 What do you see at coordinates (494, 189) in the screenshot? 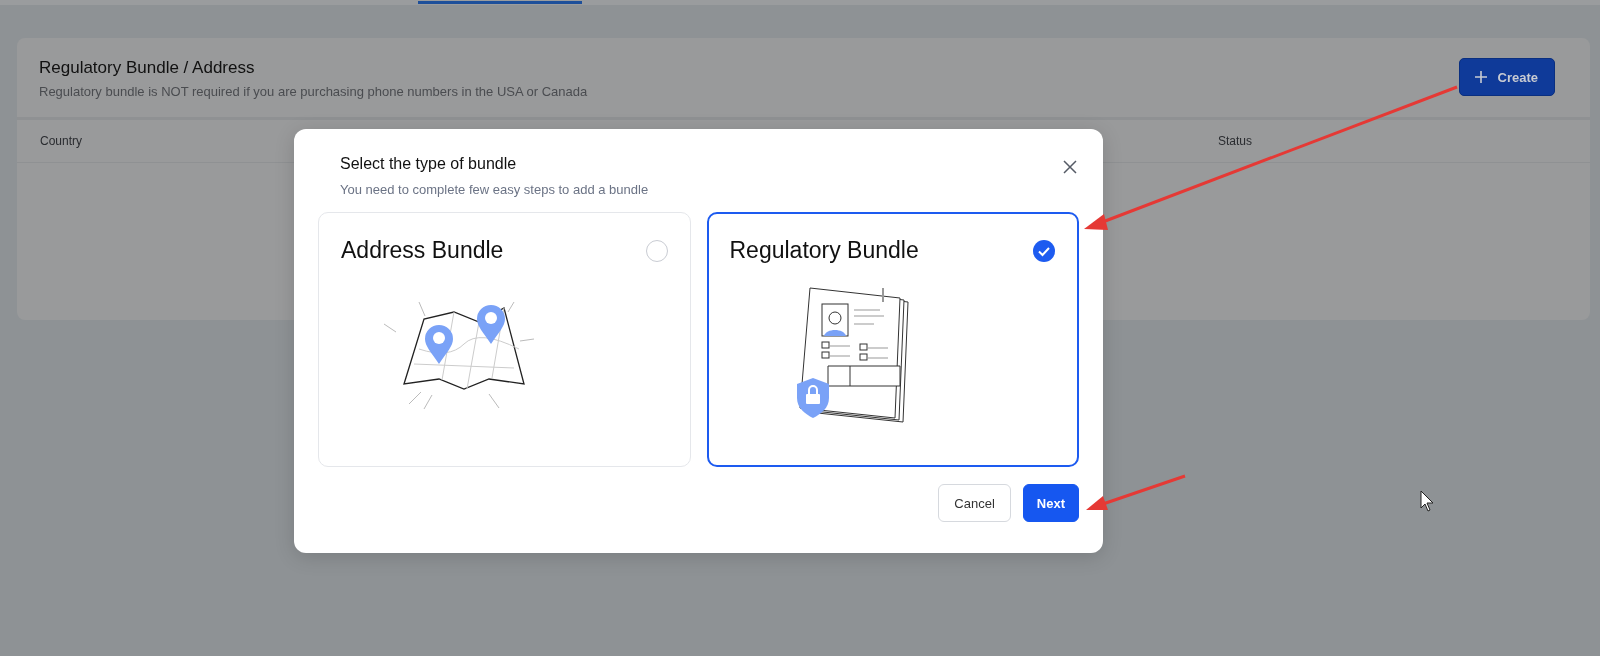
I see `dialog-subtitle: You need to complete few easy steps to add a bundle` at bounding box center [494, 189].